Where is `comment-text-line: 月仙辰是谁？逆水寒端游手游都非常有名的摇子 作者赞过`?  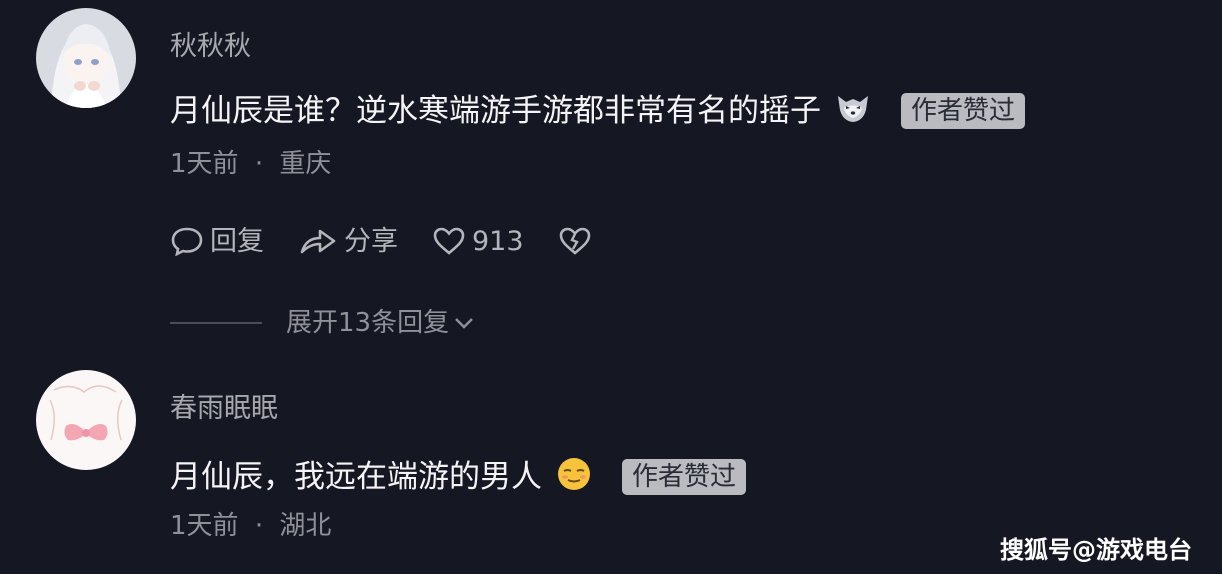
comment-text-line: 月仙辰是谁？逆水寒端游手游都非常有名的摇子 作者赞过 is located at coordinates (598, 111).